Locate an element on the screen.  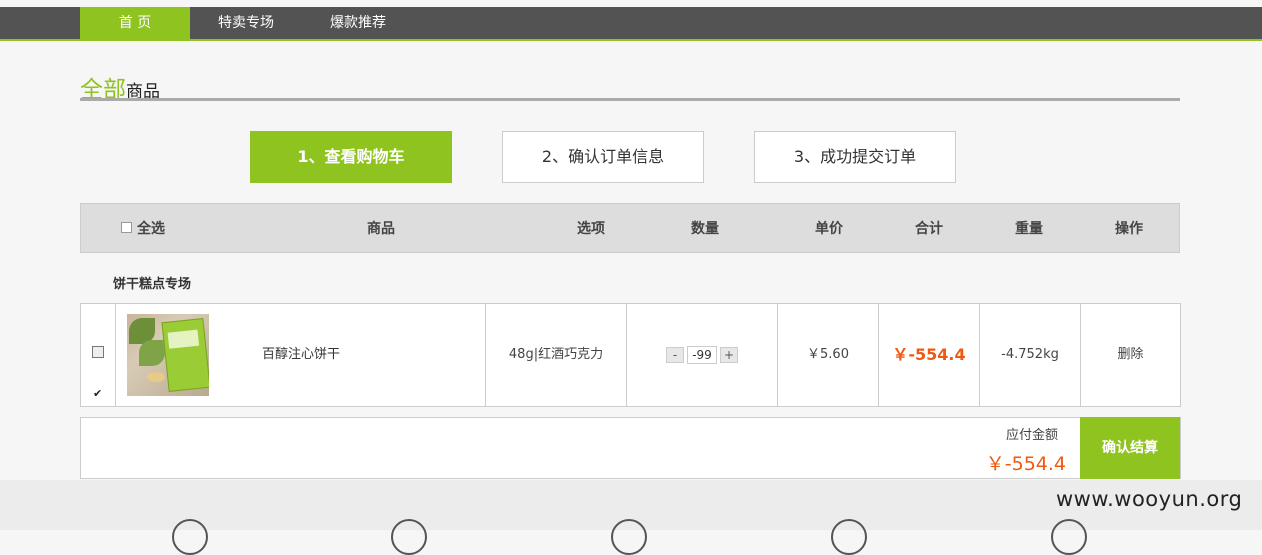
header-weight: 重量 is located at coordinates (1029, 229).